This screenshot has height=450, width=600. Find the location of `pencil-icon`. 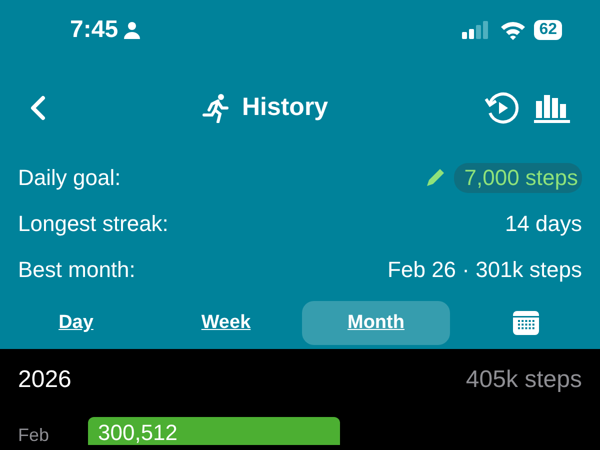

pencil-icon is located at coordinates (435, 178).